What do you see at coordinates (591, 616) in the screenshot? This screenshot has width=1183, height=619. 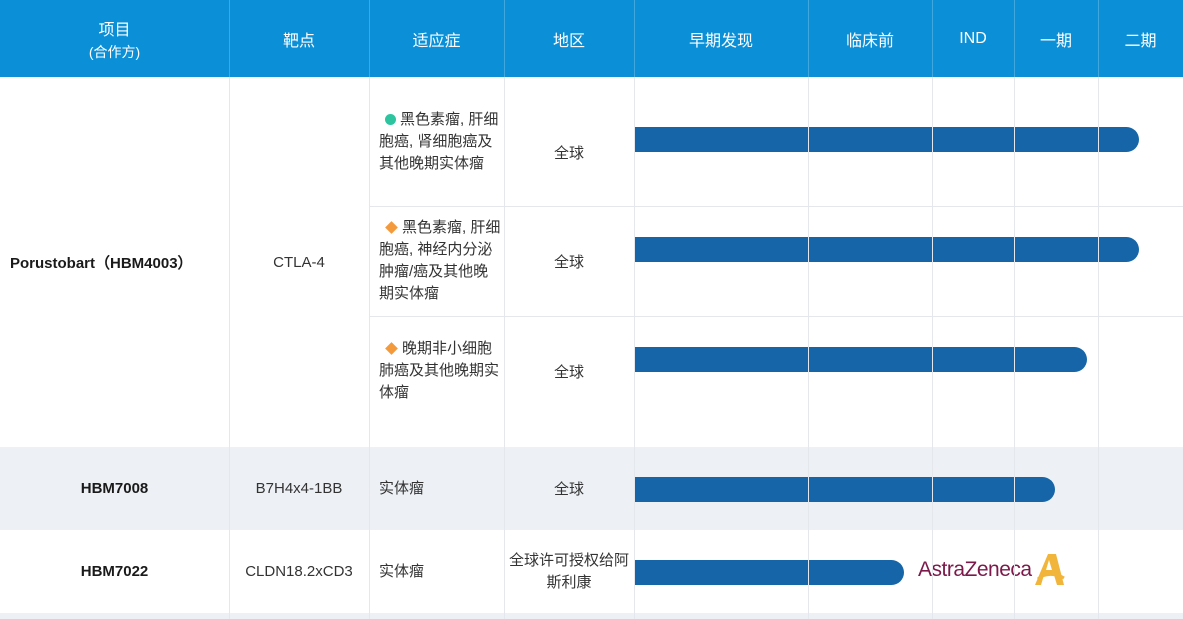 I see `next-row-edge` at bounding box center [591, 616].